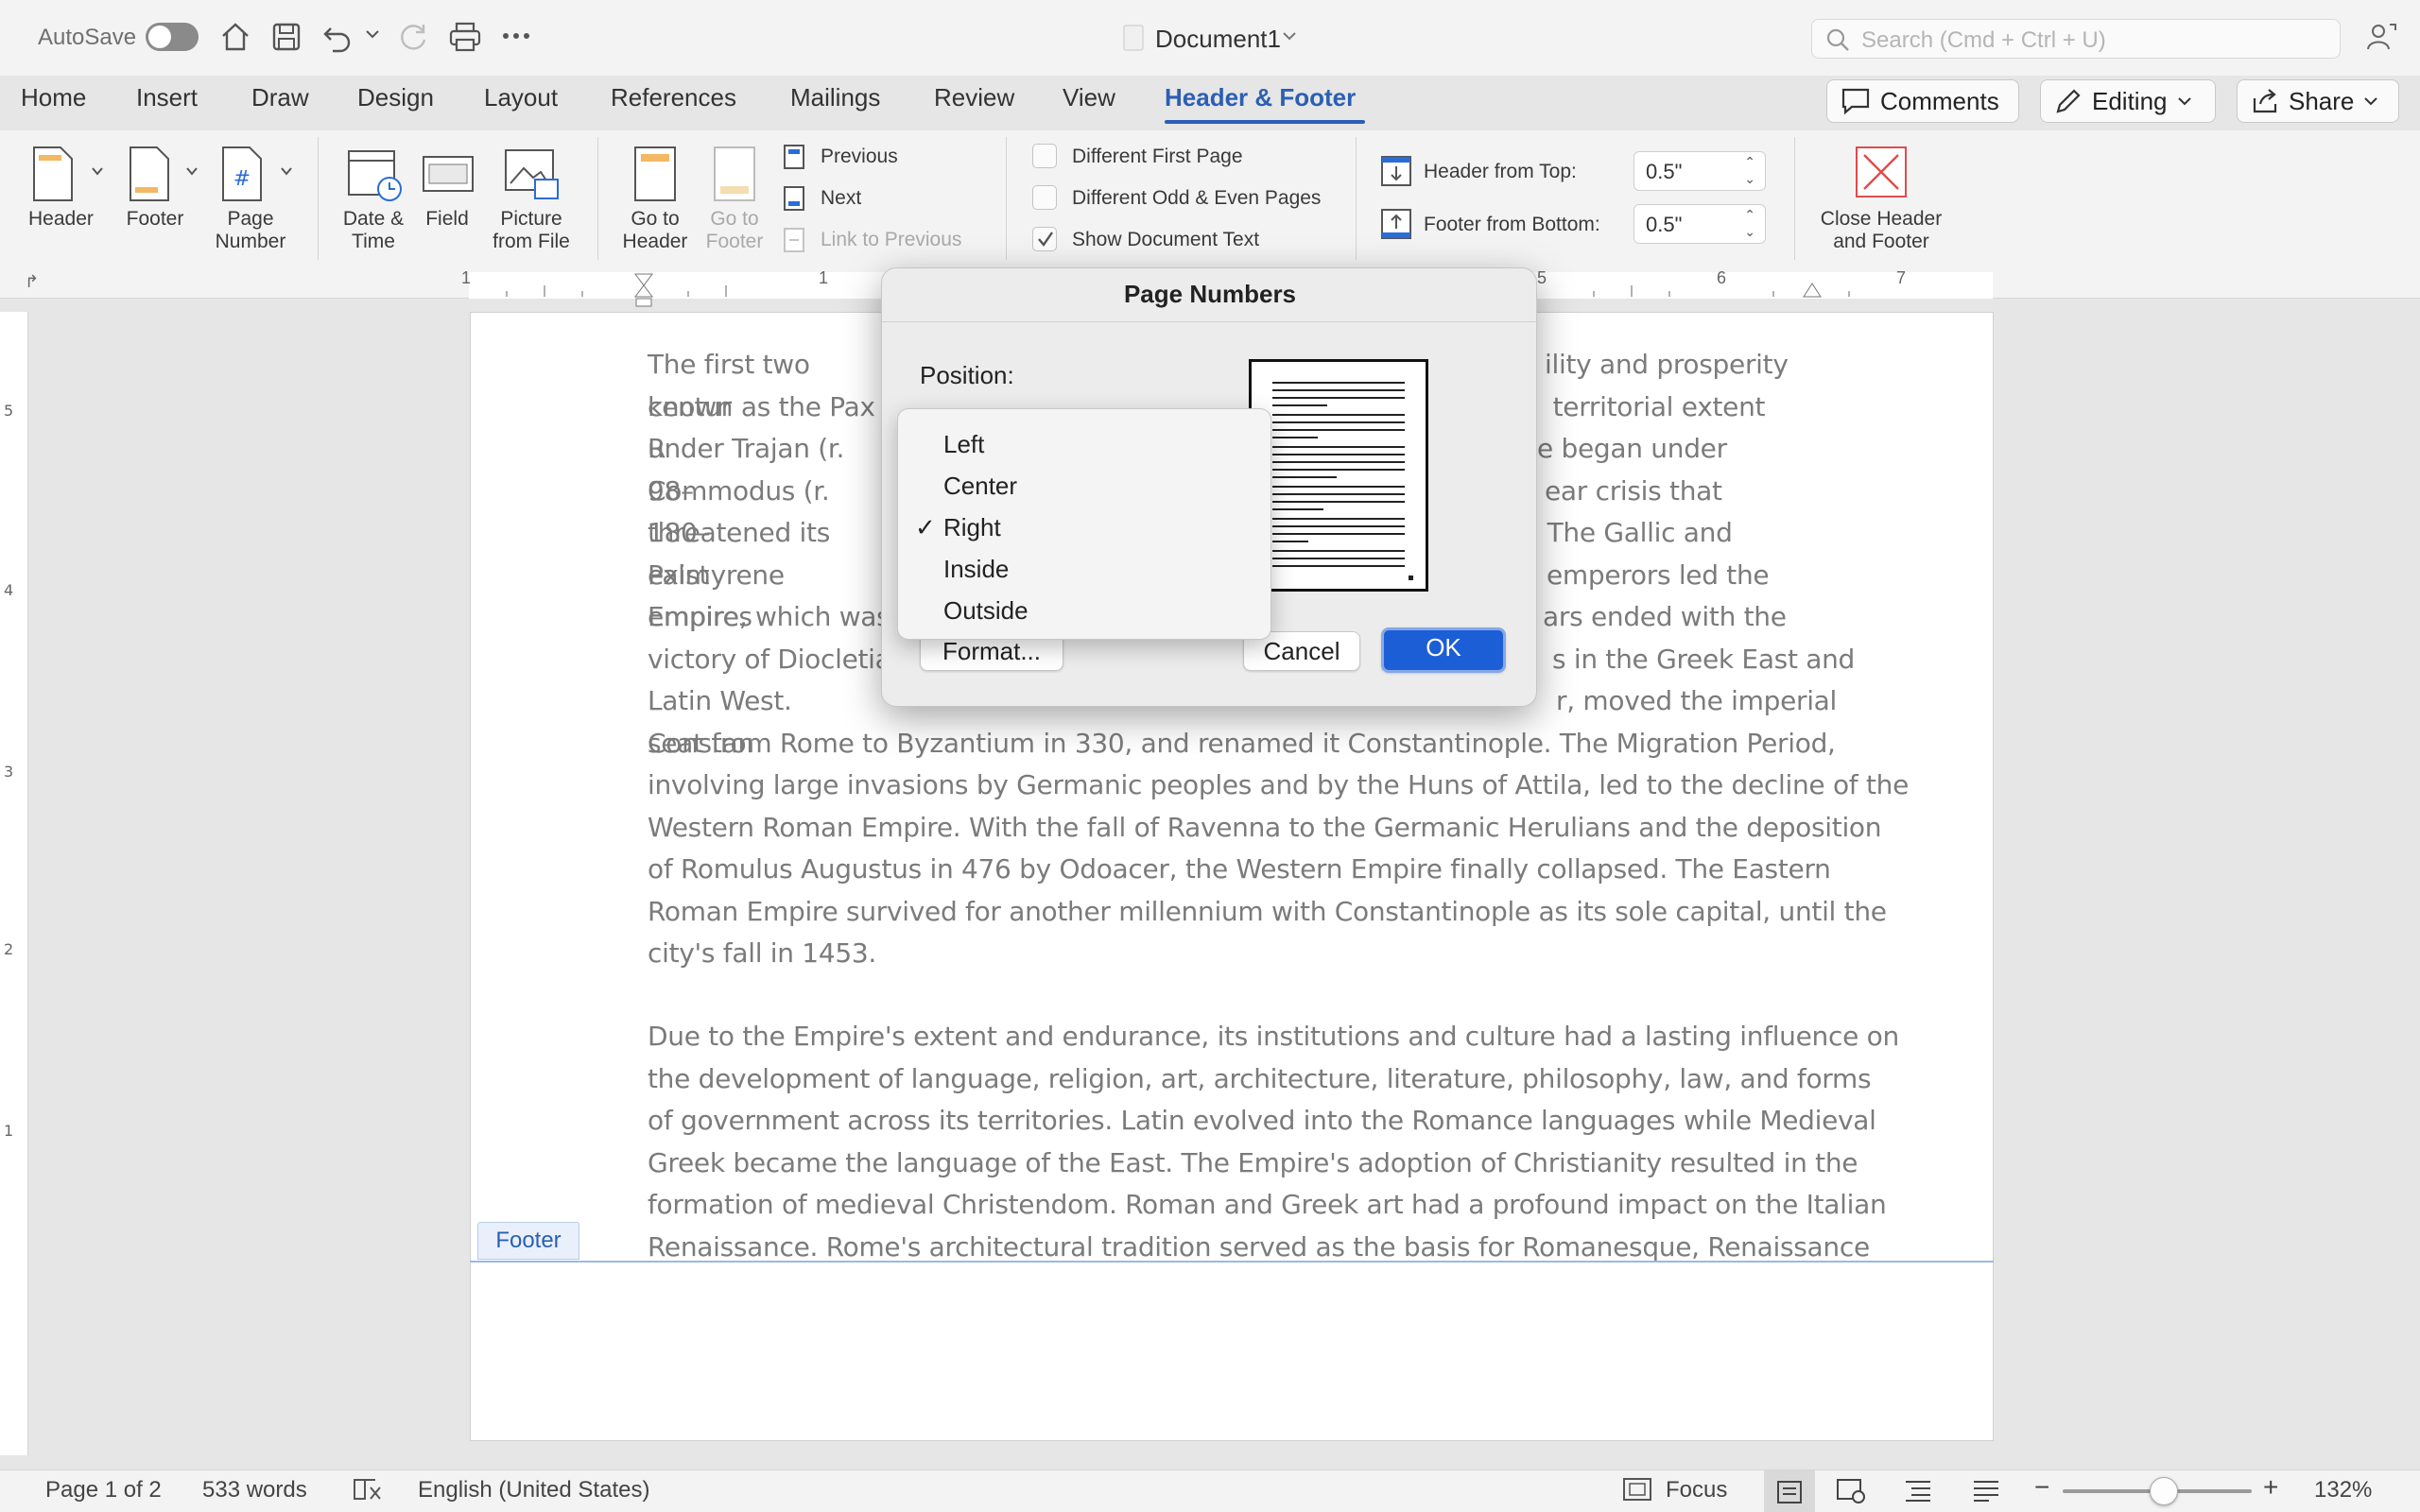 The image size is (2420, 1512). I want to click on print-layout-view-button, so click(1789, 1491).